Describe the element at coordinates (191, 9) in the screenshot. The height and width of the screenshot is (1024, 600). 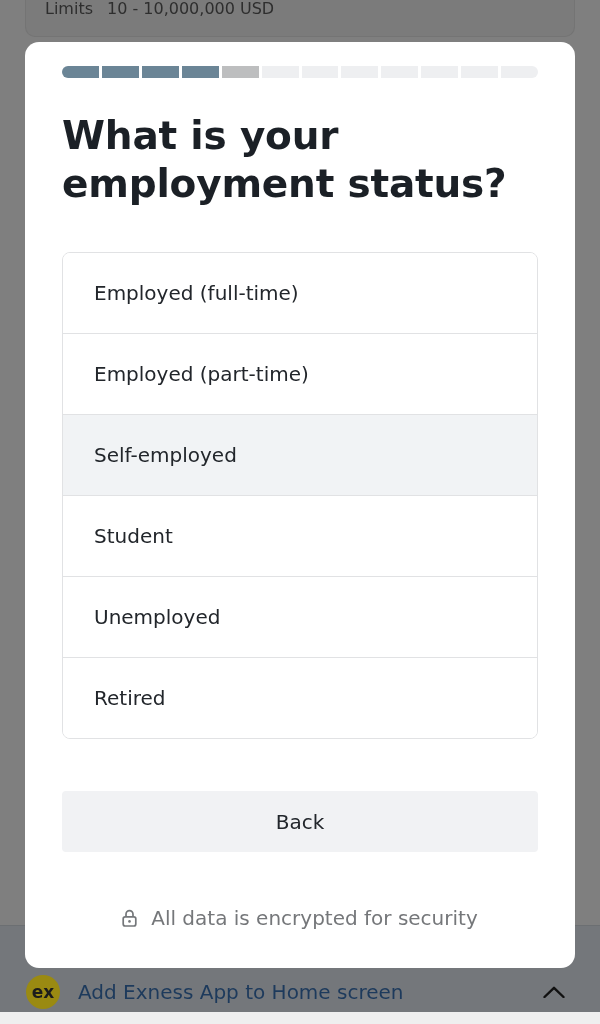
I see `limits-value: 10 - 10,000,000 USD` at that location.